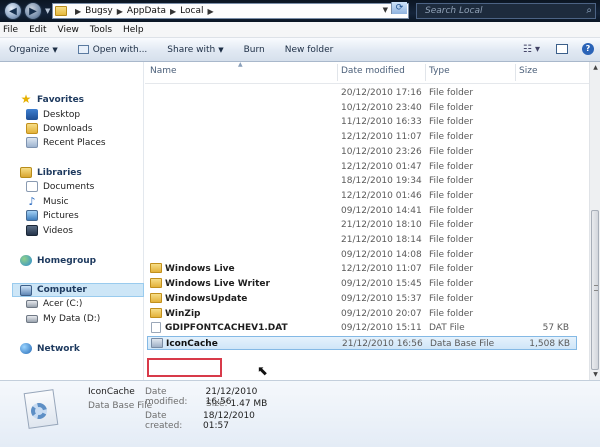  What do you see at coordinates (562, 49) in the screenshot?
I see `preview-pane-icon` at bounding box center [562, 49].